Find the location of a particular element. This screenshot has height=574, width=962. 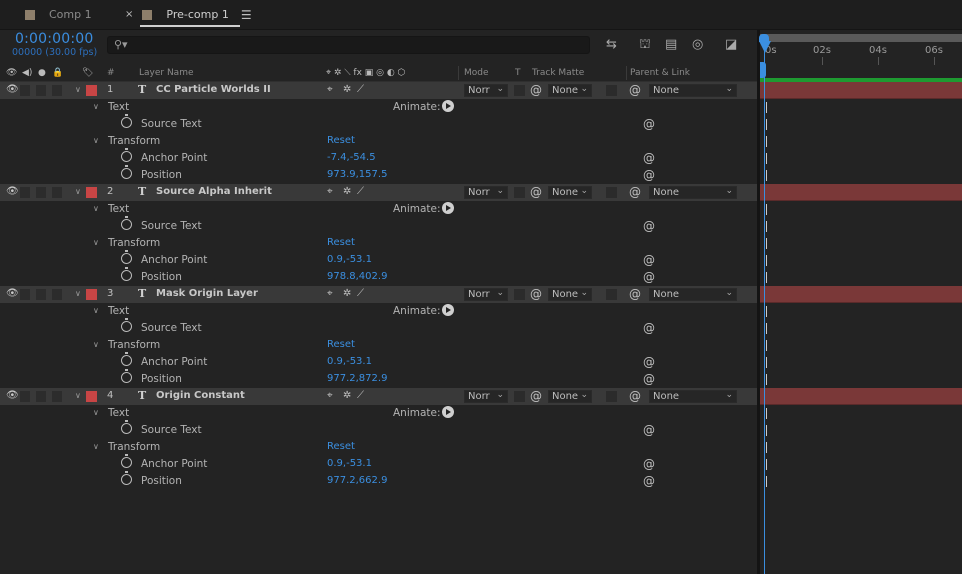

position-row: Position 973.9,157.5 @ is located at coordinates (378, 174).